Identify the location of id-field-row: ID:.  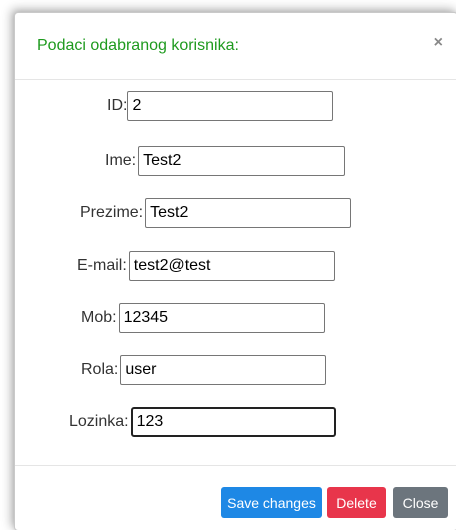
(220, 106).